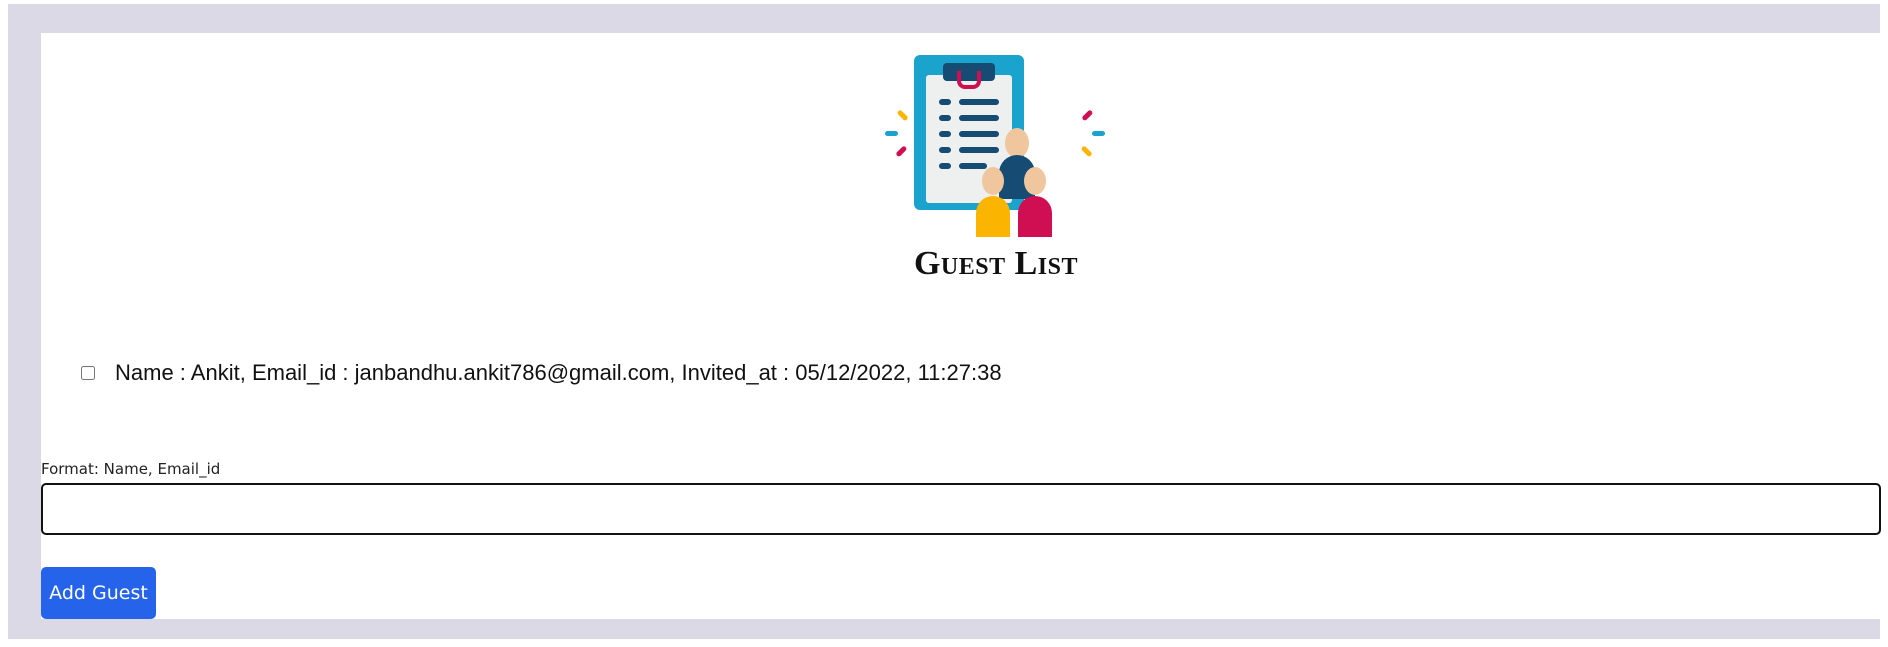  Describe the element at coordinates (98, 593) in the screenshot. I see `add-guest-button: Add Guest` at that location.